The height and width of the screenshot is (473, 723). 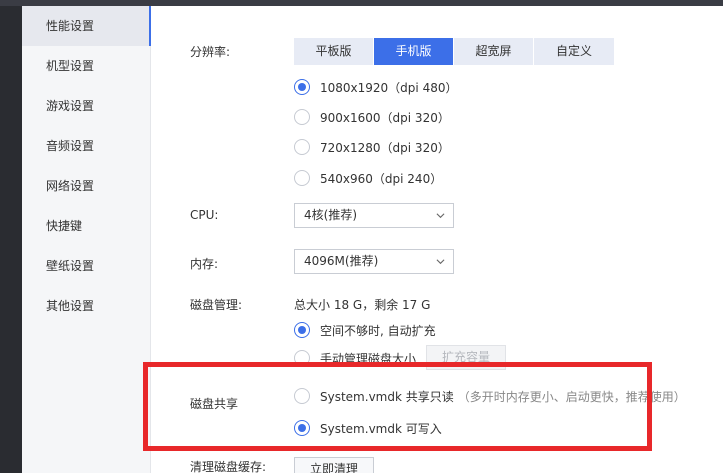 I want to click on cpu-select: 4核(推荐), so click(x=374, y=215).